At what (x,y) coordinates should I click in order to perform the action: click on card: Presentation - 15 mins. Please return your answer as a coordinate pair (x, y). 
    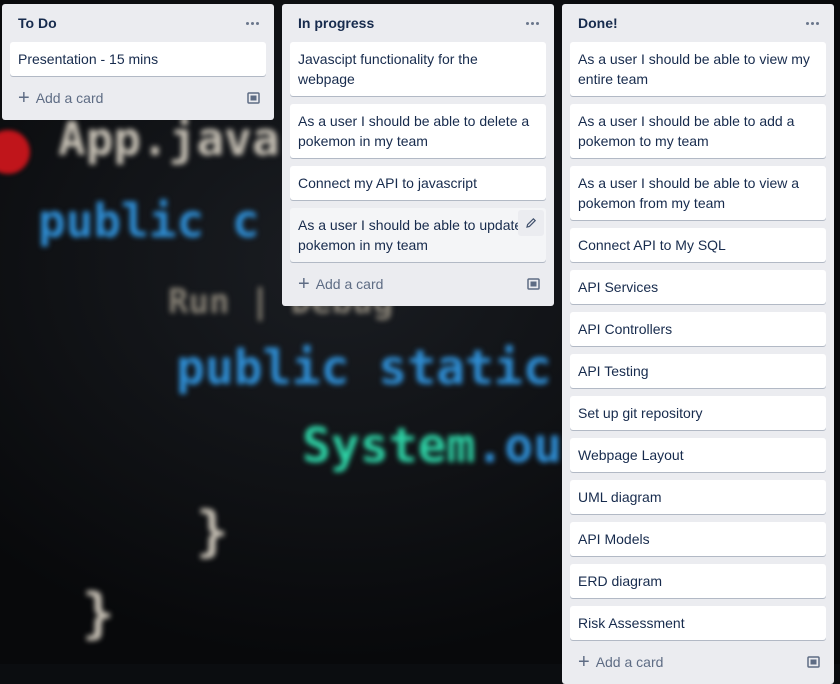
    Looking at the image, I should click on (138, 59).